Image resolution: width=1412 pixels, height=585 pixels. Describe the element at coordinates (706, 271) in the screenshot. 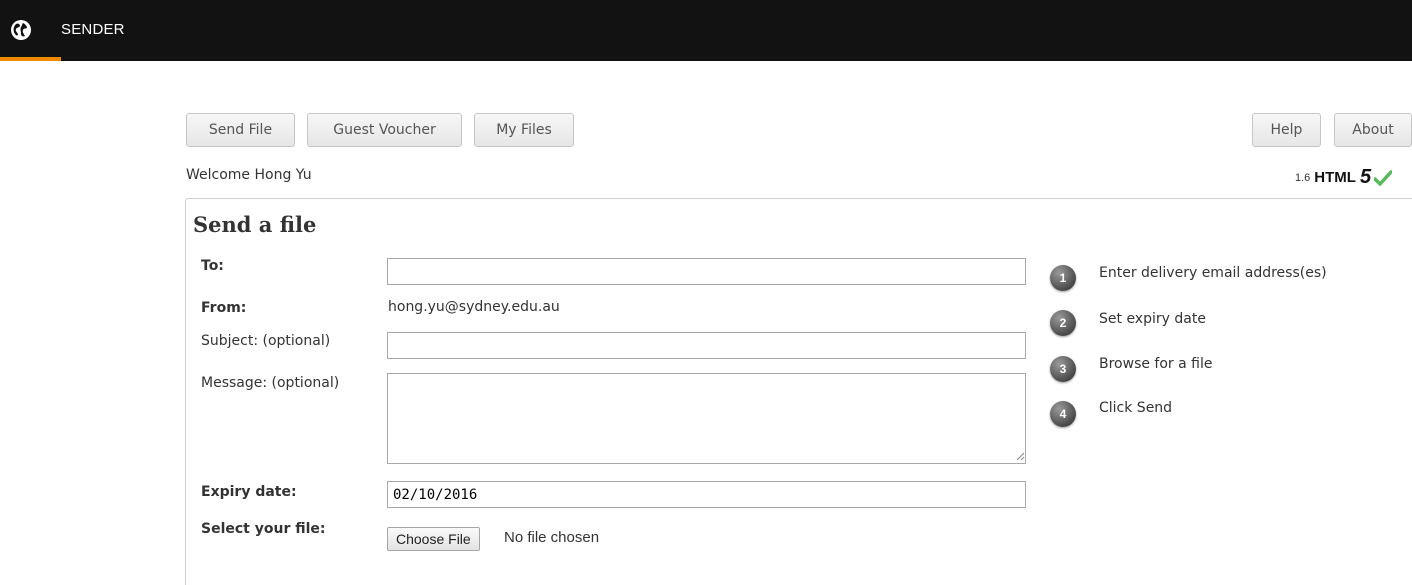

I see `to-input` at that location.